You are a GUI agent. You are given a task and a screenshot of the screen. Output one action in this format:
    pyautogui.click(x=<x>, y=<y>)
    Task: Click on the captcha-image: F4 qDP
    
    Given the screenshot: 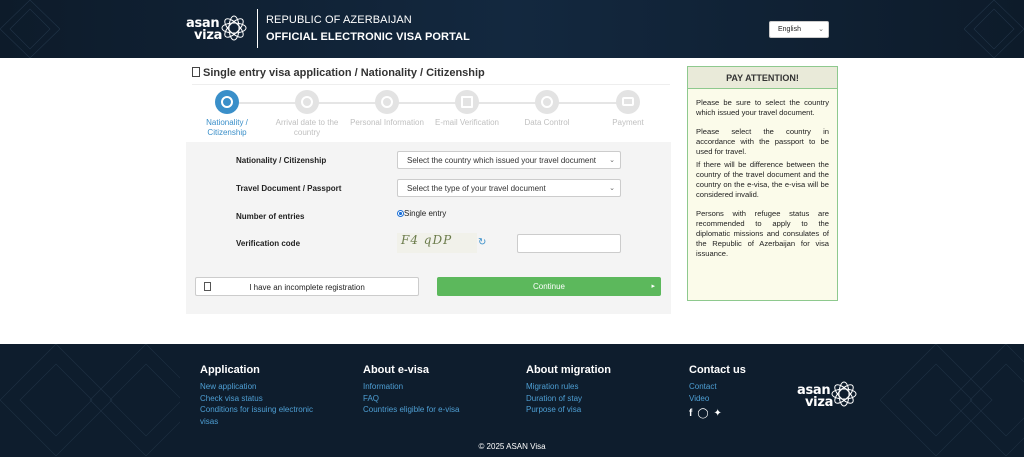 What is the action you would take?
    pyautogui.click(x=437, y=243)
    